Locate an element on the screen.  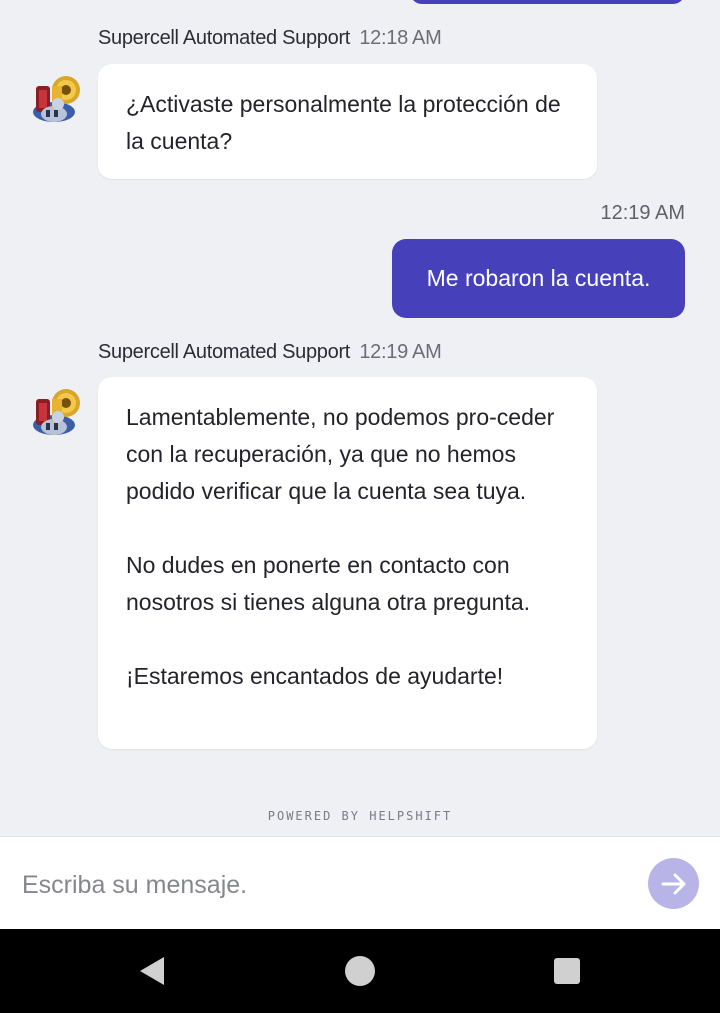
message-composer is located at coordinates (360, 882).